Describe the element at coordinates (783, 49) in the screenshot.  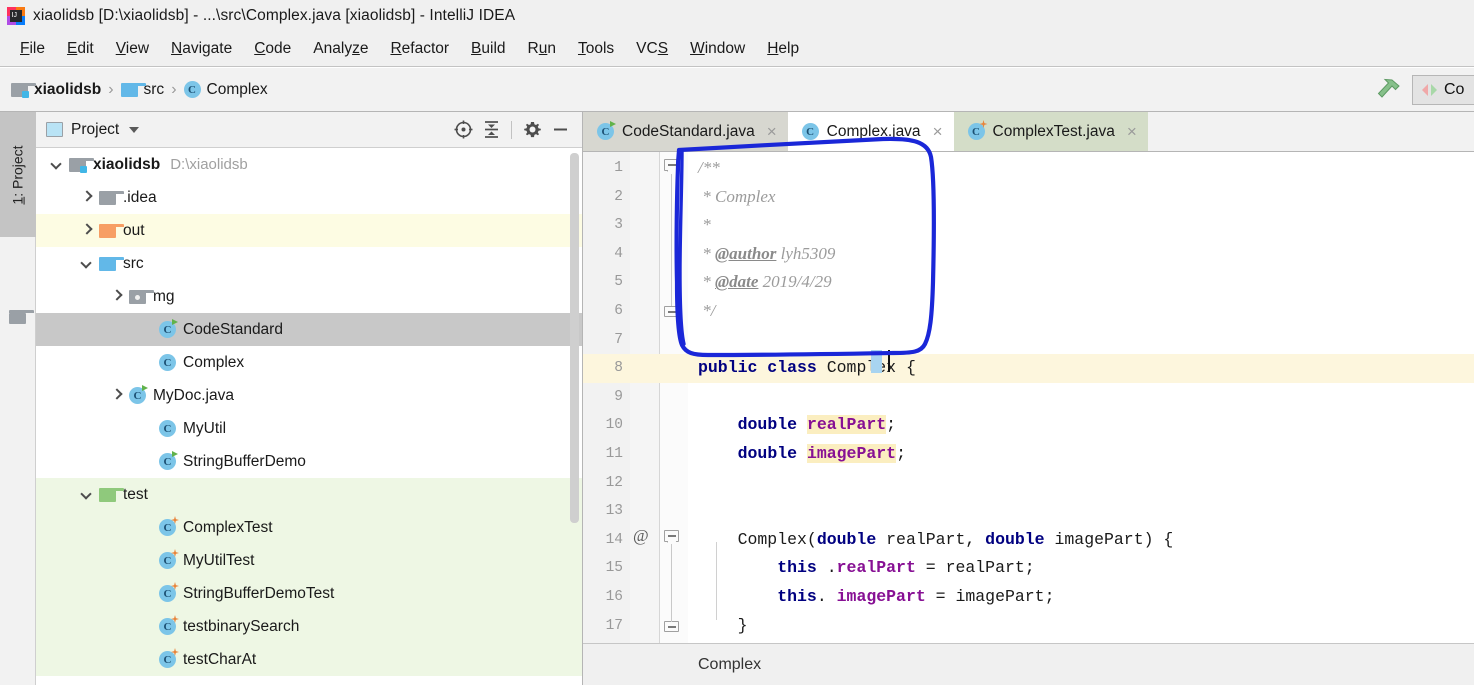
I see `menu-help: Help` at that location.